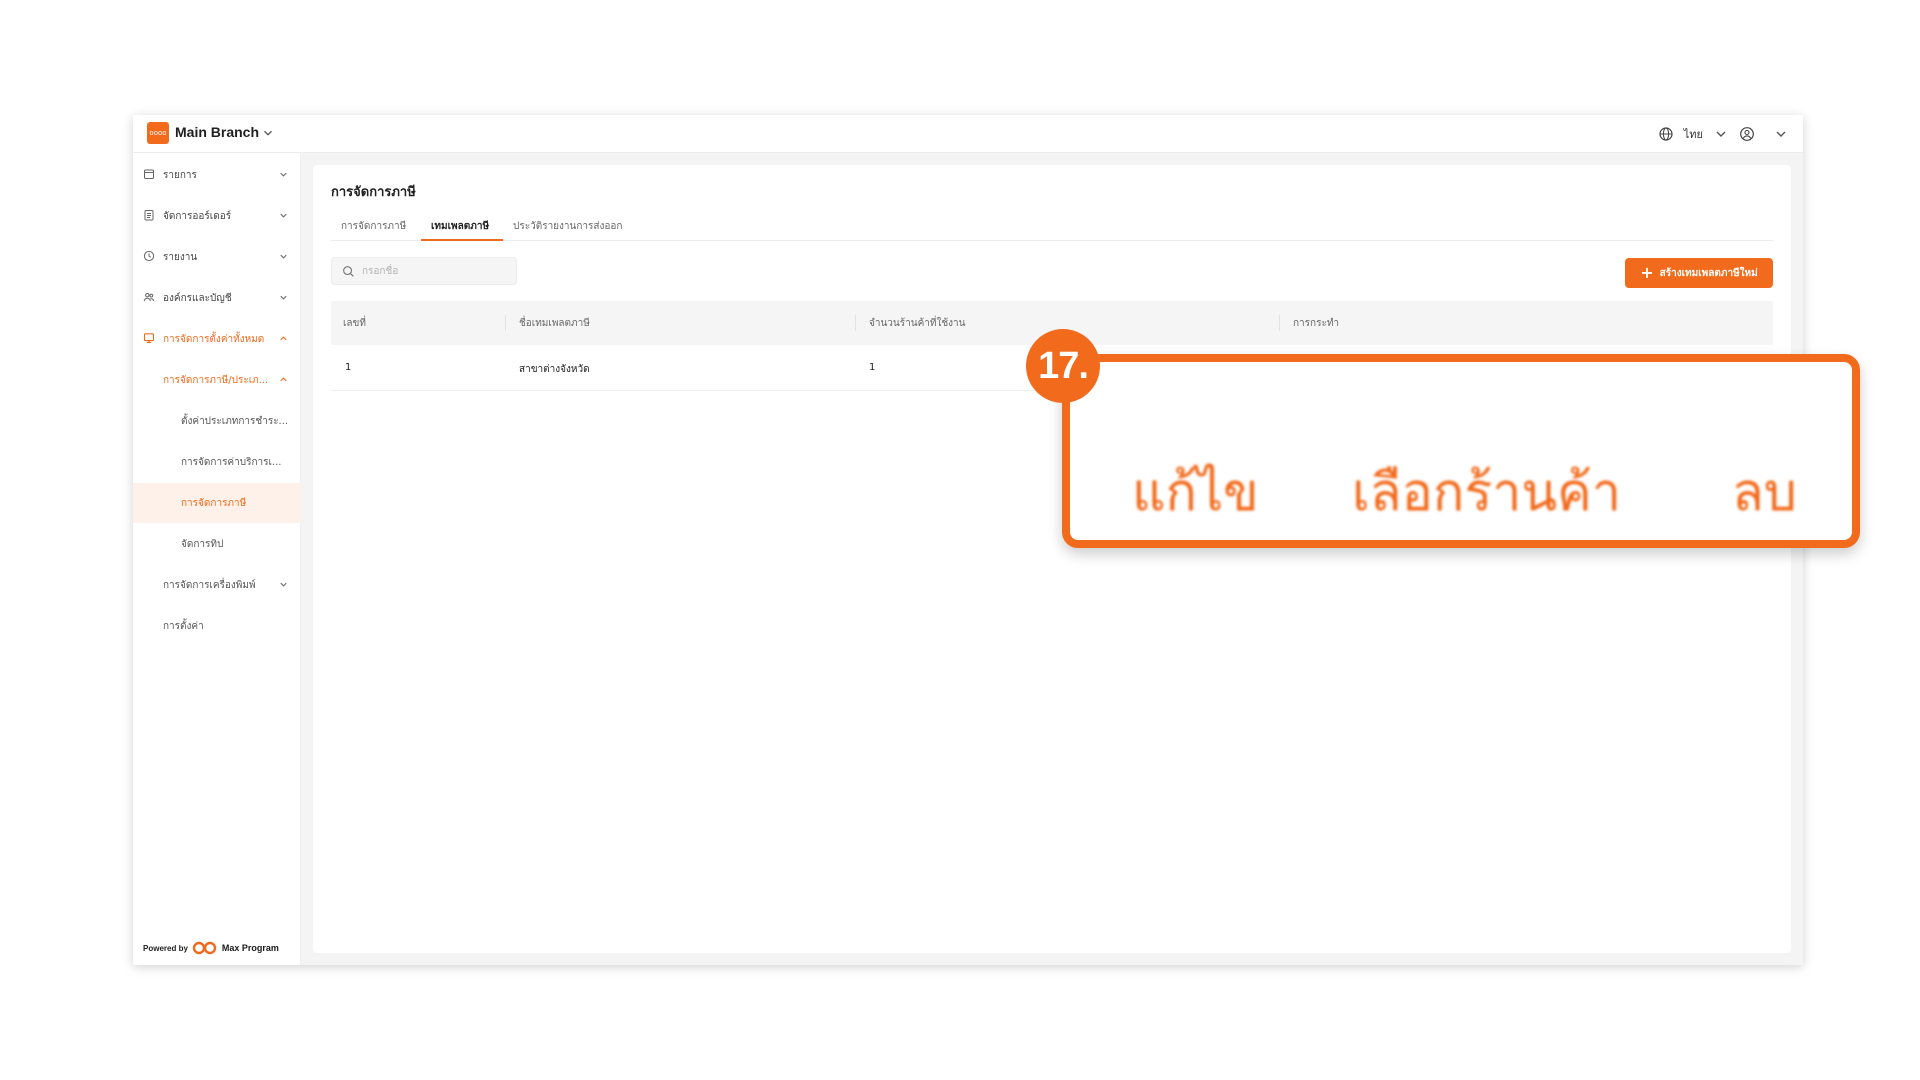 The width and height of the screenshot is (1920, 1080). Describe the element at coordinates (217, 175) in the screenshot. I see `sidebar-item-list: รายการ` at that location.